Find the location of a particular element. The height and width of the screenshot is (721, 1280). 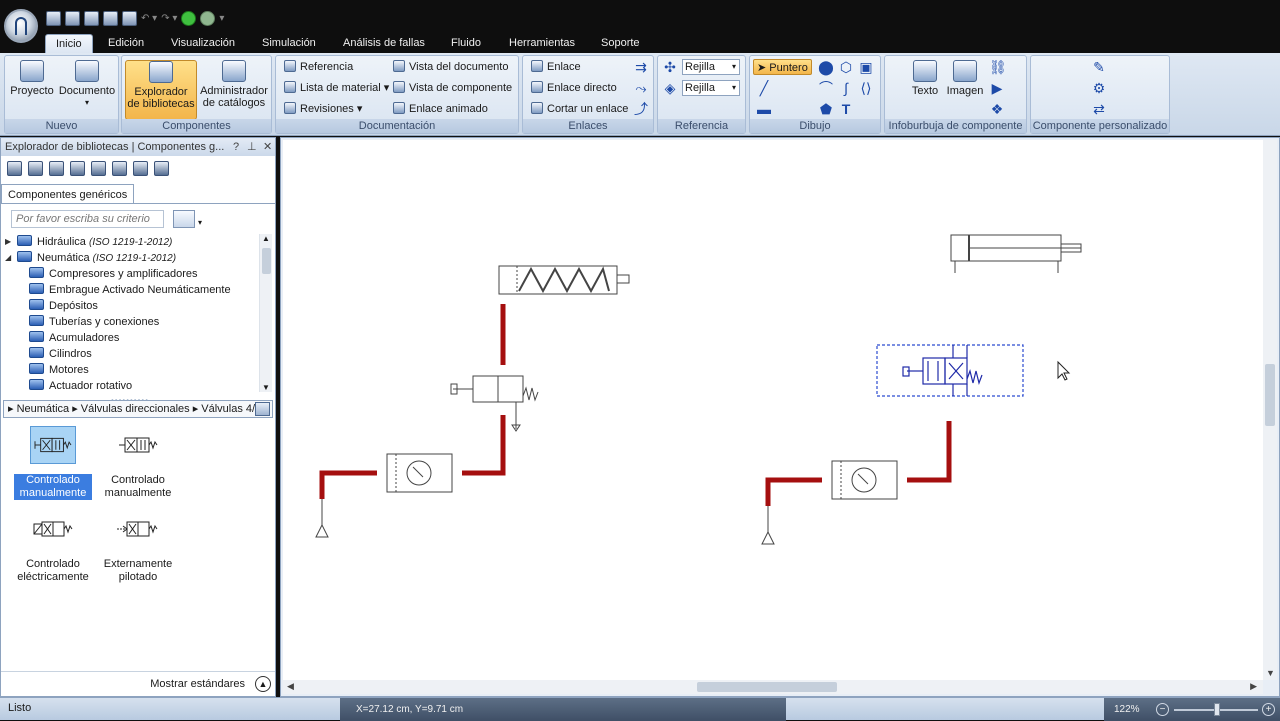

redo-icon: ↷ ▾ is located at coordinates (169, 18).